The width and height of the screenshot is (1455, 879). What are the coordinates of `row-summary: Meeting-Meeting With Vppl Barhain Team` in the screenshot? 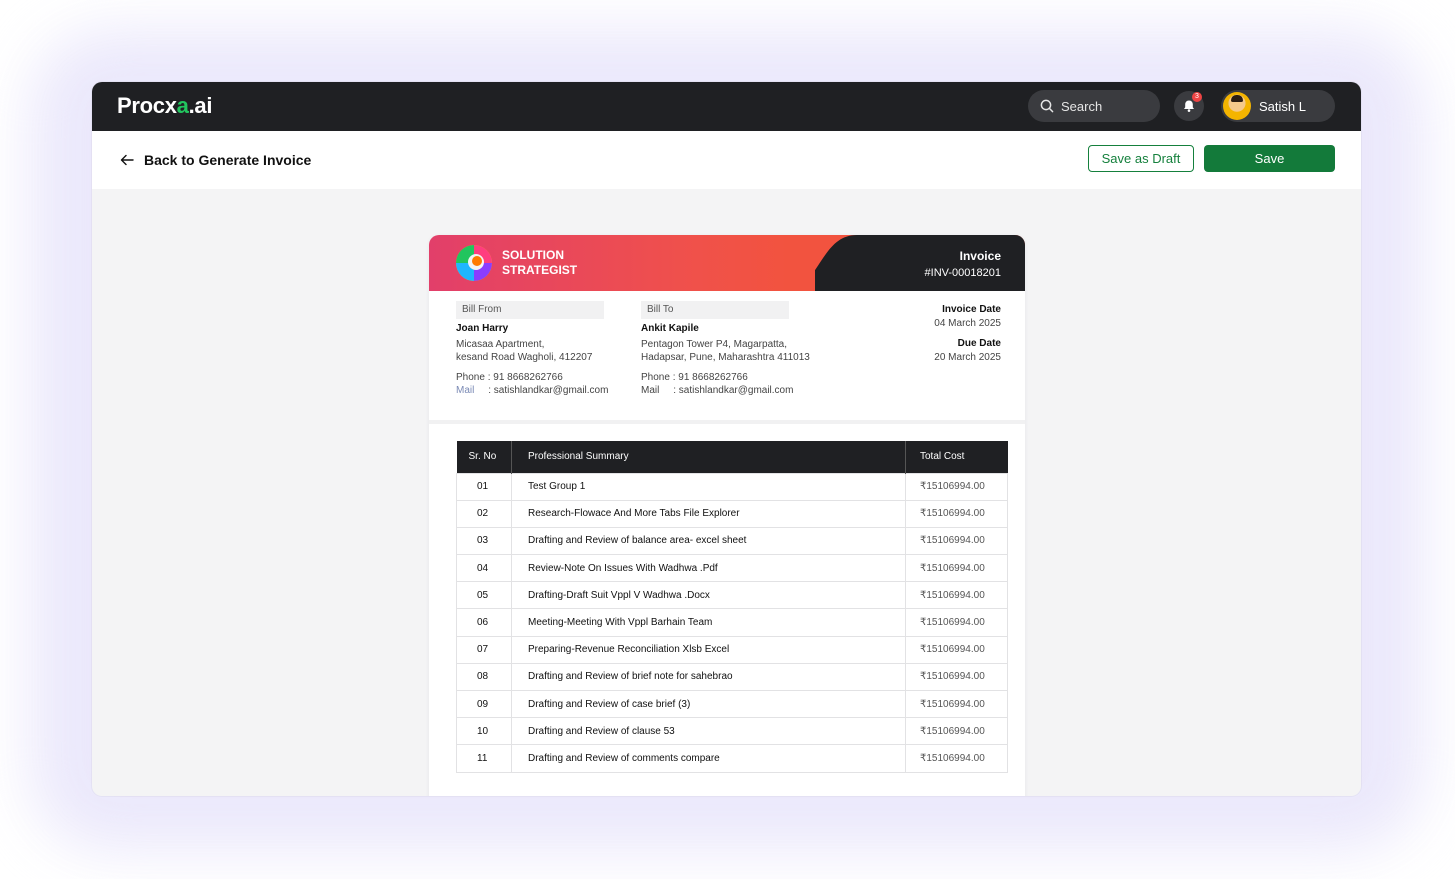 It's located at (708, 622).